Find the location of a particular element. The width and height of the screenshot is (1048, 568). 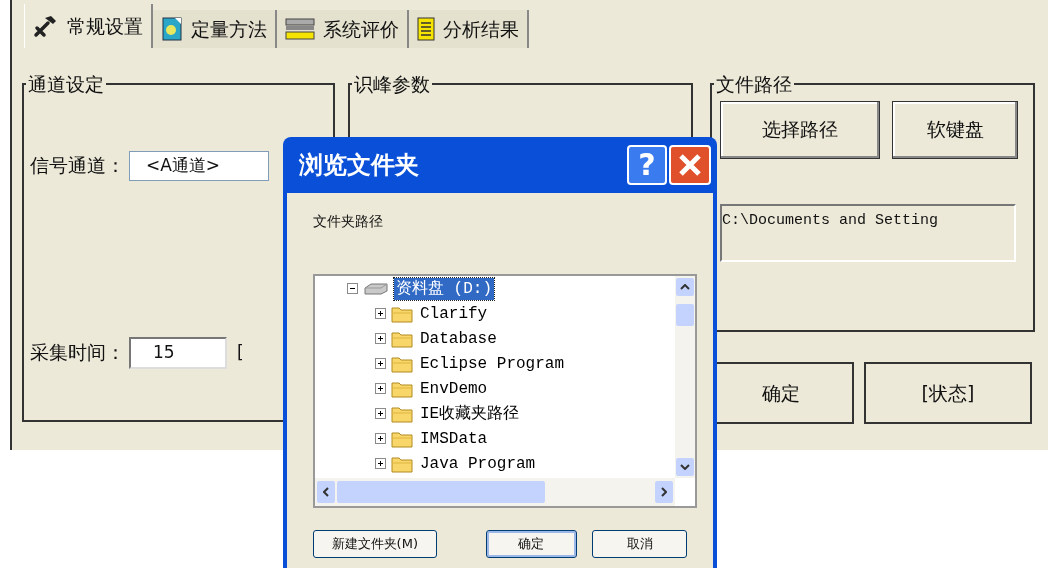

action-button: [状态] is located at coordinates (948, 393).